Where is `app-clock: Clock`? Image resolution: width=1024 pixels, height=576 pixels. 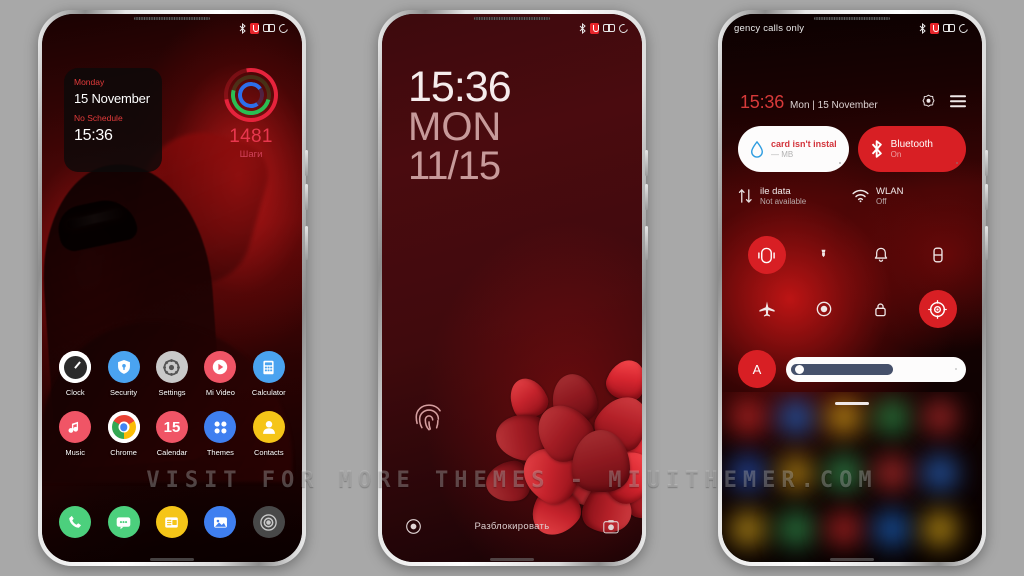 app-clock: Clock is located at coordinates (75, 374).